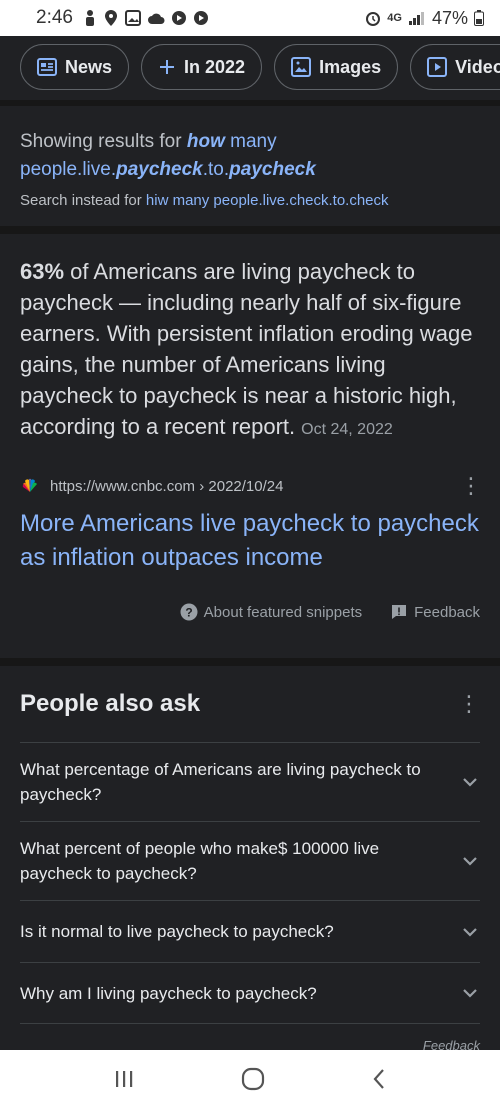  Describe the element at coordinates (124, 1078) in the screenshot. I see `recent-apps-icon` at that location.